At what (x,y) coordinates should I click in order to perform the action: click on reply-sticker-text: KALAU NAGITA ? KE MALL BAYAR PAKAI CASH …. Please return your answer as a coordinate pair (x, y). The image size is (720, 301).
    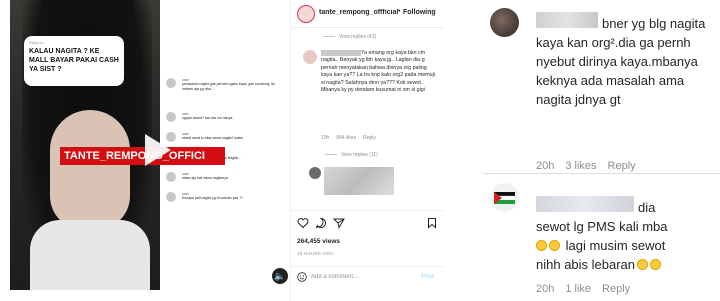
    Looking at the image, I should click on (74, 60).